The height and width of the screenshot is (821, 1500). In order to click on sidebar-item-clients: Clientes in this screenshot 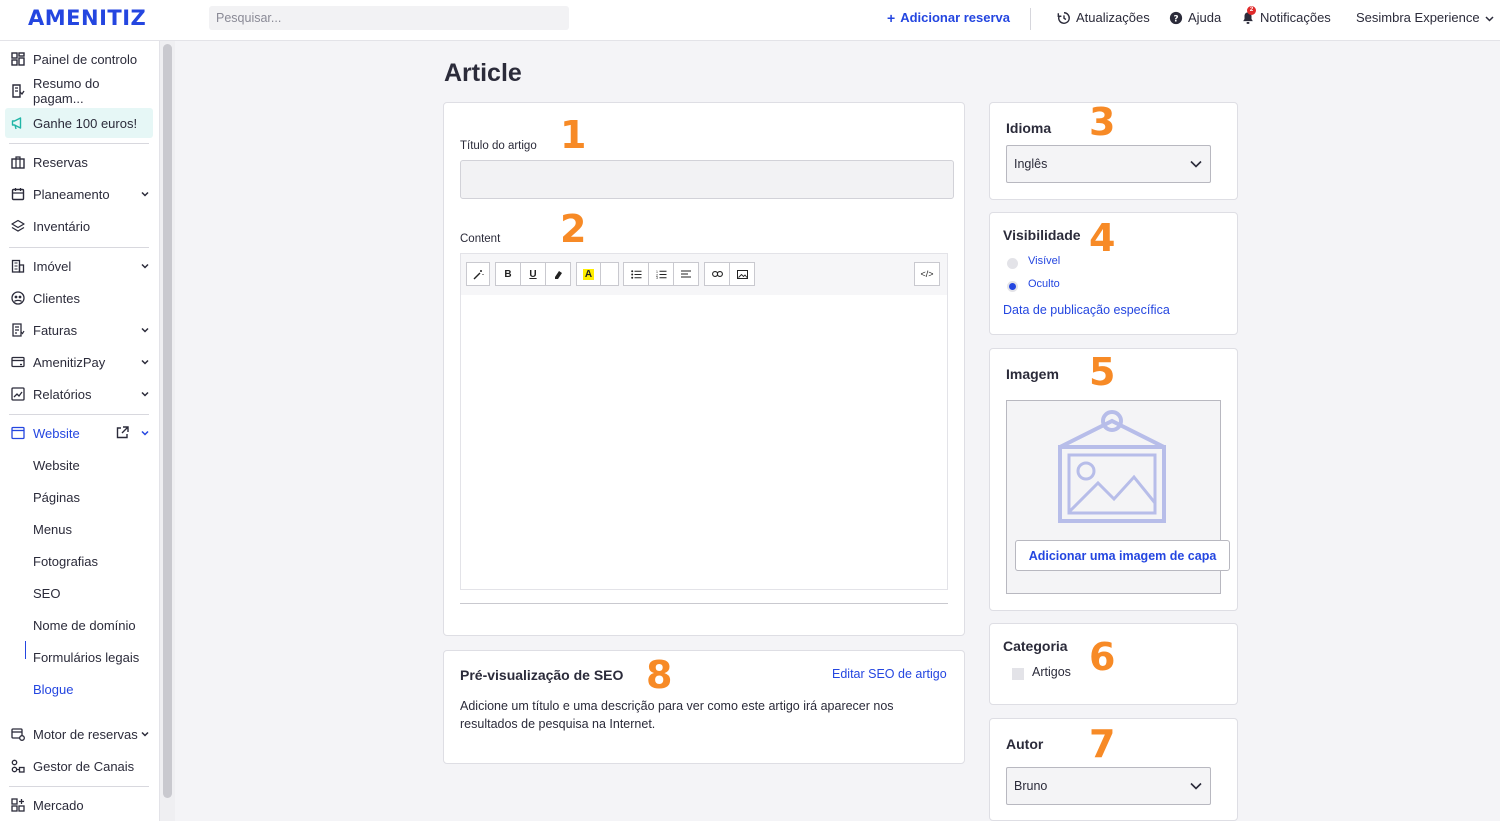, I will do `click(79, 298)`.